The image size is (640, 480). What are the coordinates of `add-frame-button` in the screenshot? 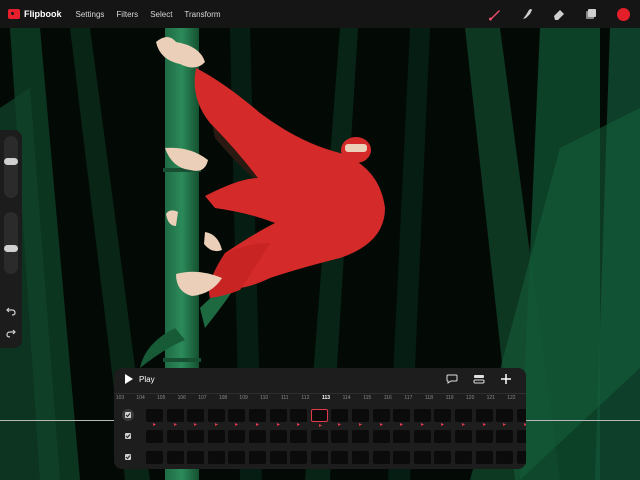 It's located at (506, 379).